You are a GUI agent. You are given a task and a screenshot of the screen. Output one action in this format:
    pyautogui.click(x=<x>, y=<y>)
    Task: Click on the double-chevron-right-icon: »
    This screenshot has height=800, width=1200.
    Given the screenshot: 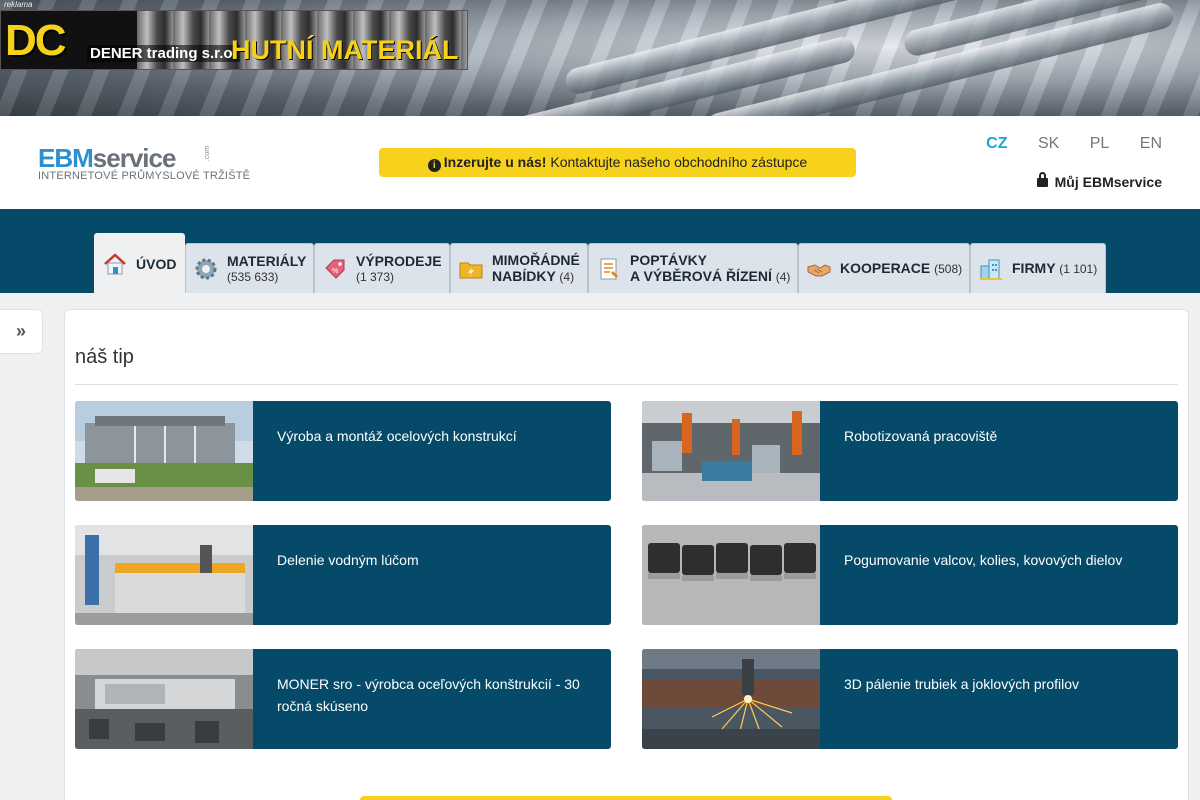 What is the action you would take?
    pyautogui.click(x=20, y=331)
    